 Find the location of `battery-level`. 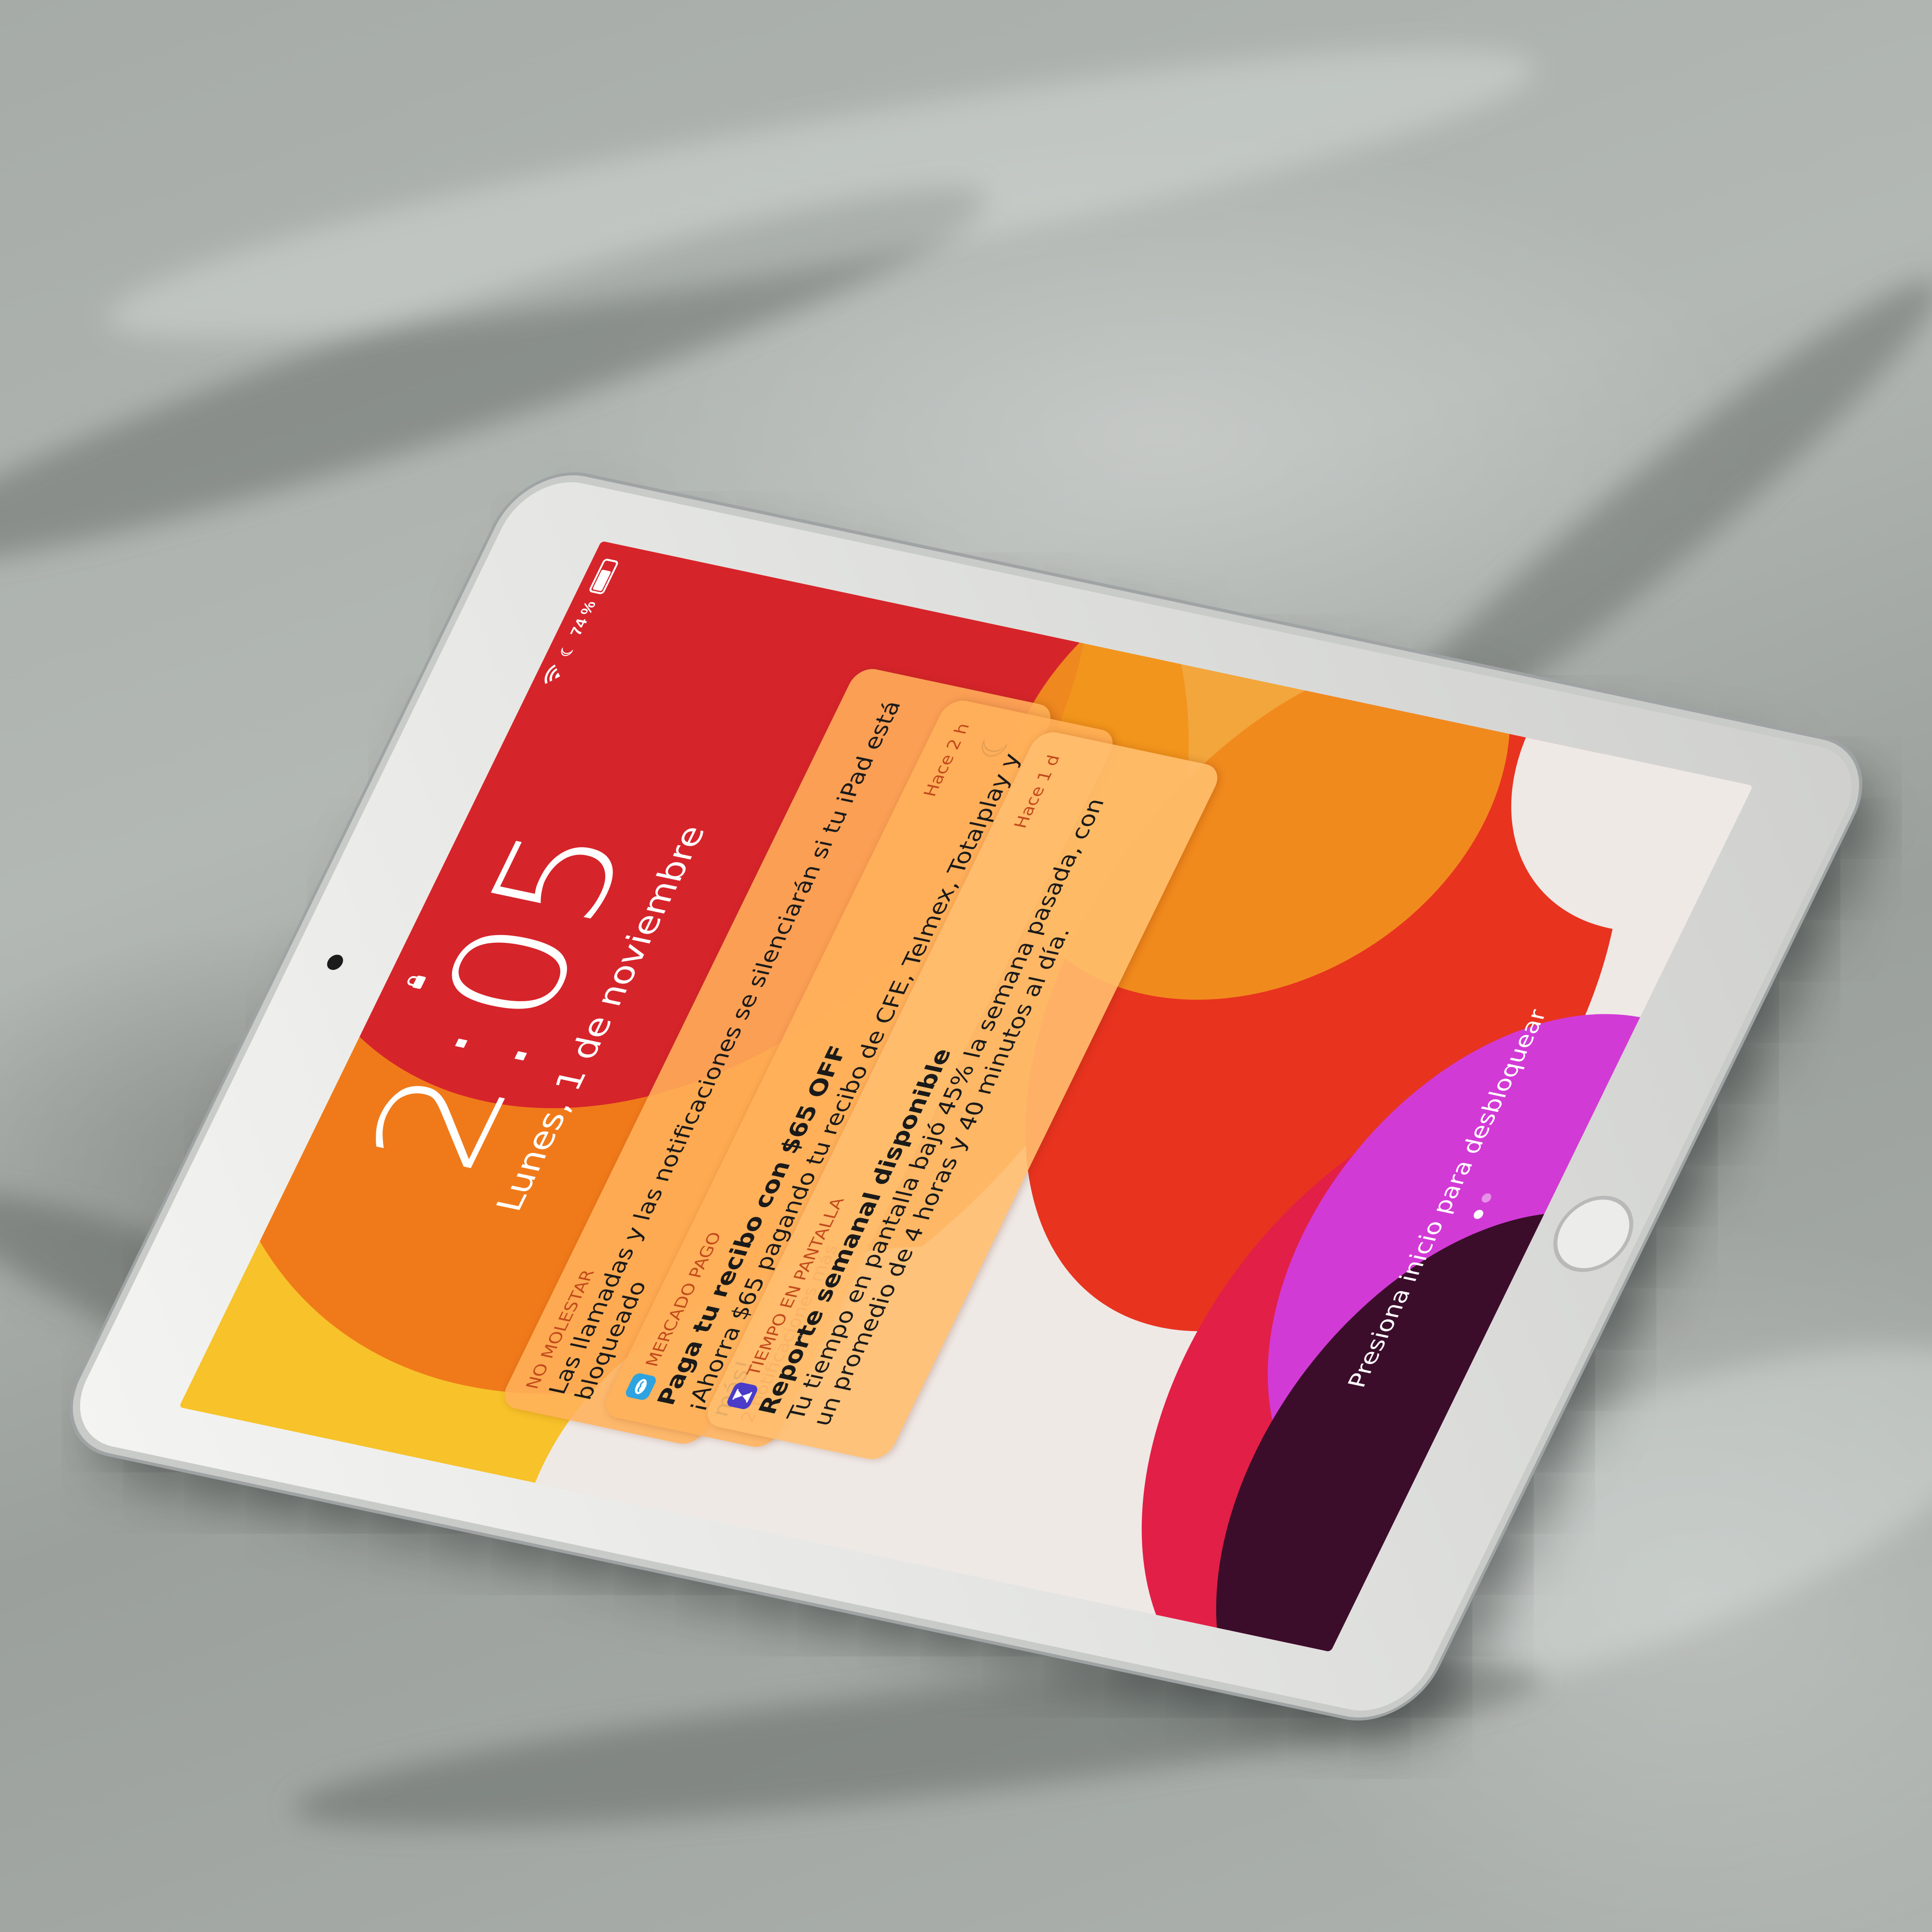

battery-level is located at coordinates (601, 580).